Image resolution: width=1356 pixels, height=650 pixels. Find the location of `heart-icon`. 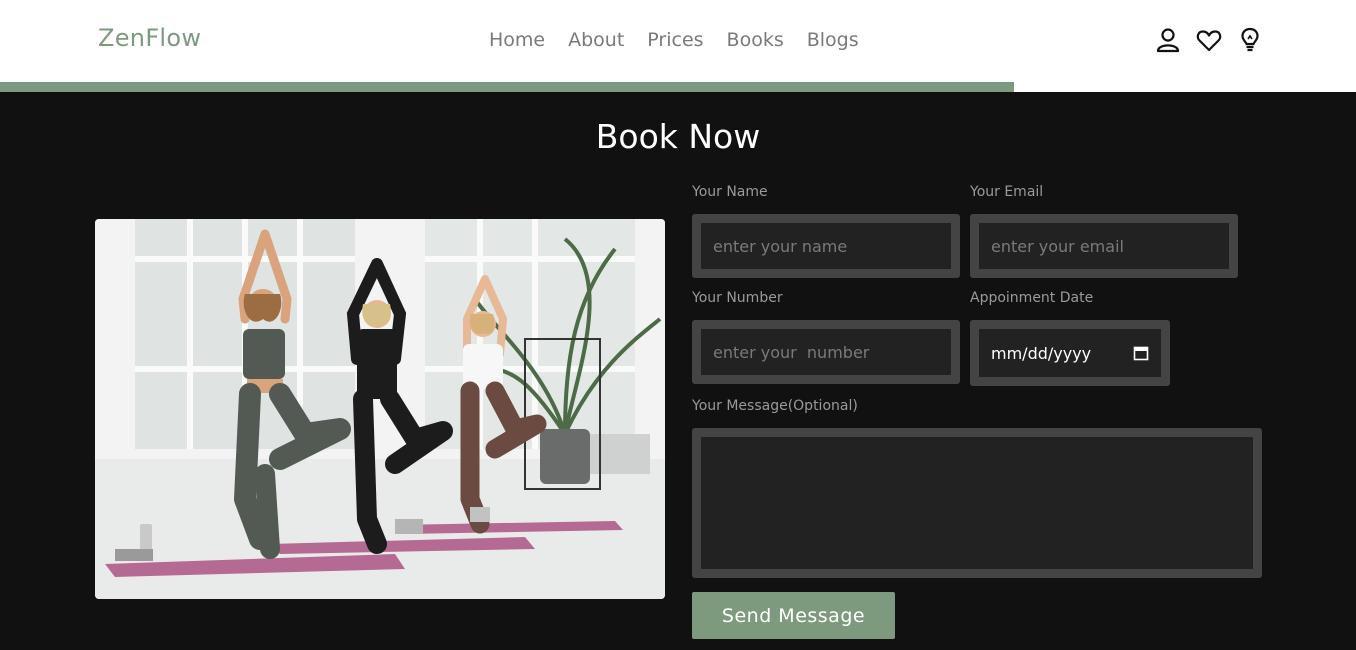

heart-icon is located at coordinates (1209, 40).